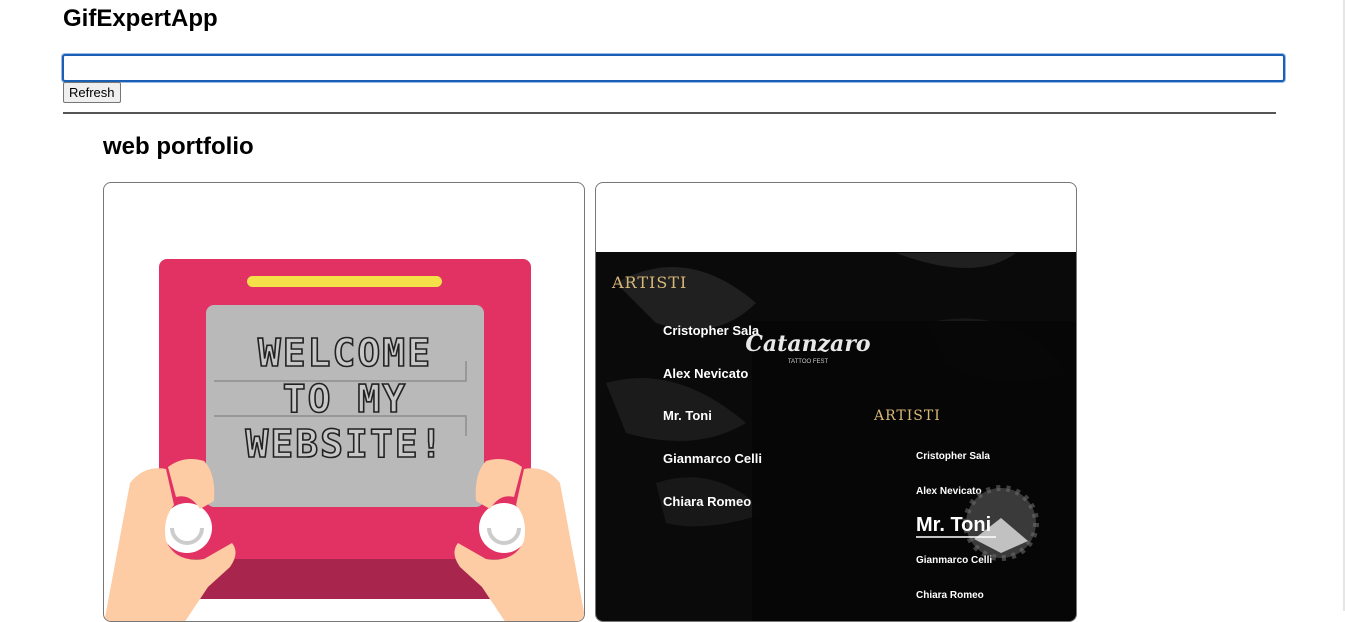 The image size is (1345, 622). What do you see at coordinates (949, 491) in the screenshot?
I see `overlay-artist-item: Alex Nevicato` at bounding box center [949, 491].